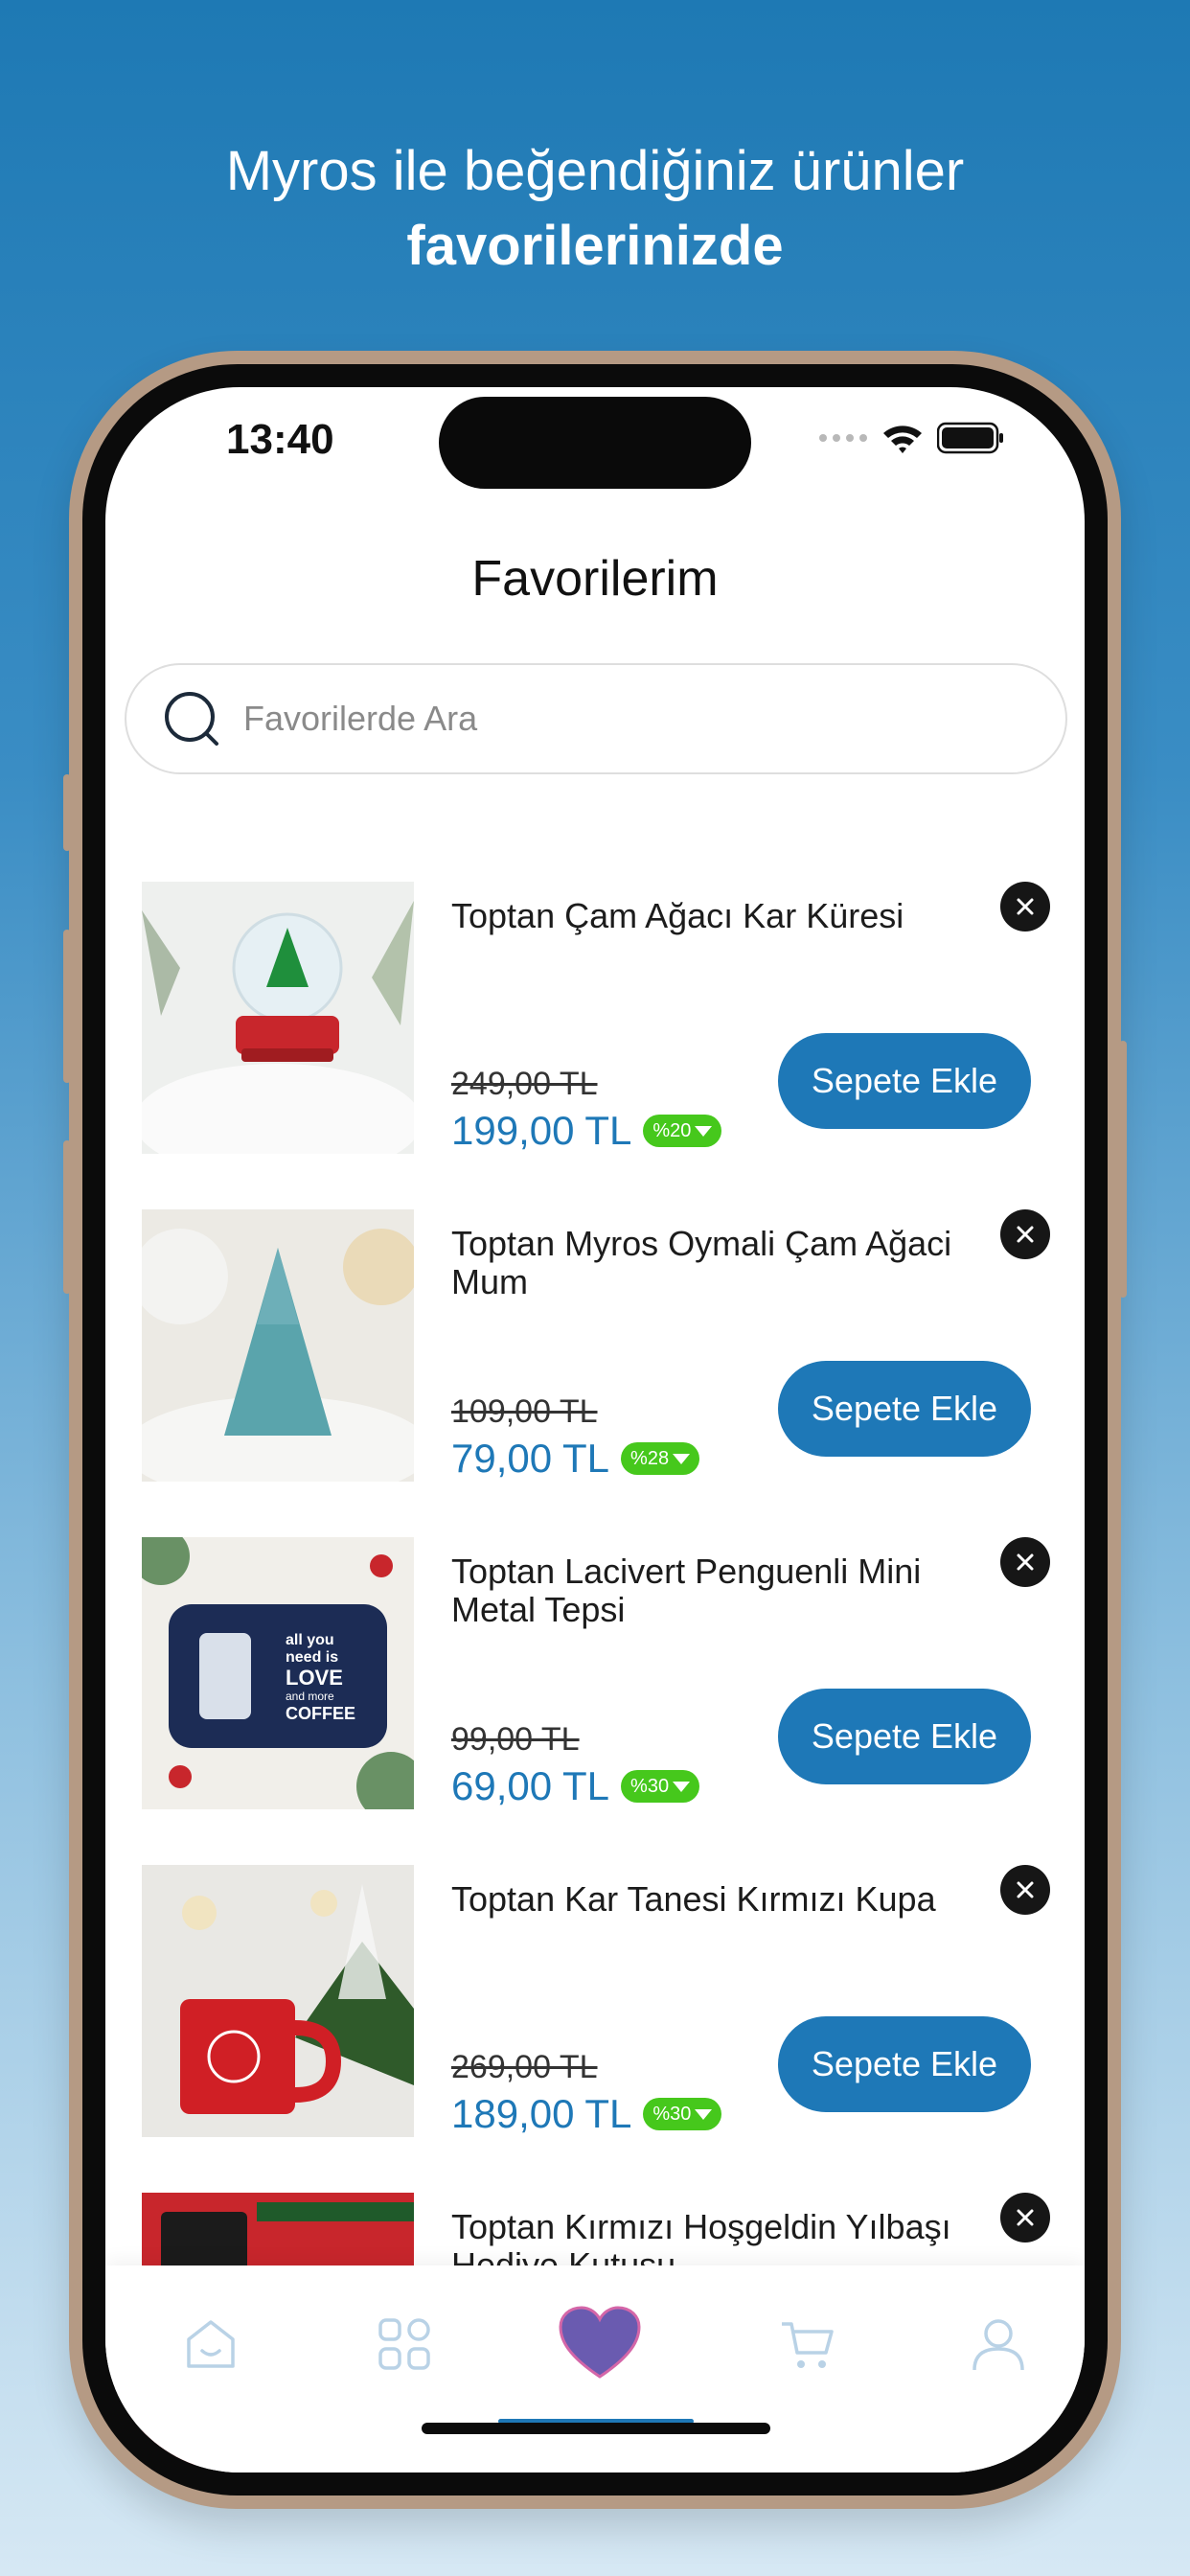  What do you see at coordinates (710, 916) in the screenshot?
I see `product-name: Toptan Çam Ağacı Kar Küresi` at bounding box center [710, 916].